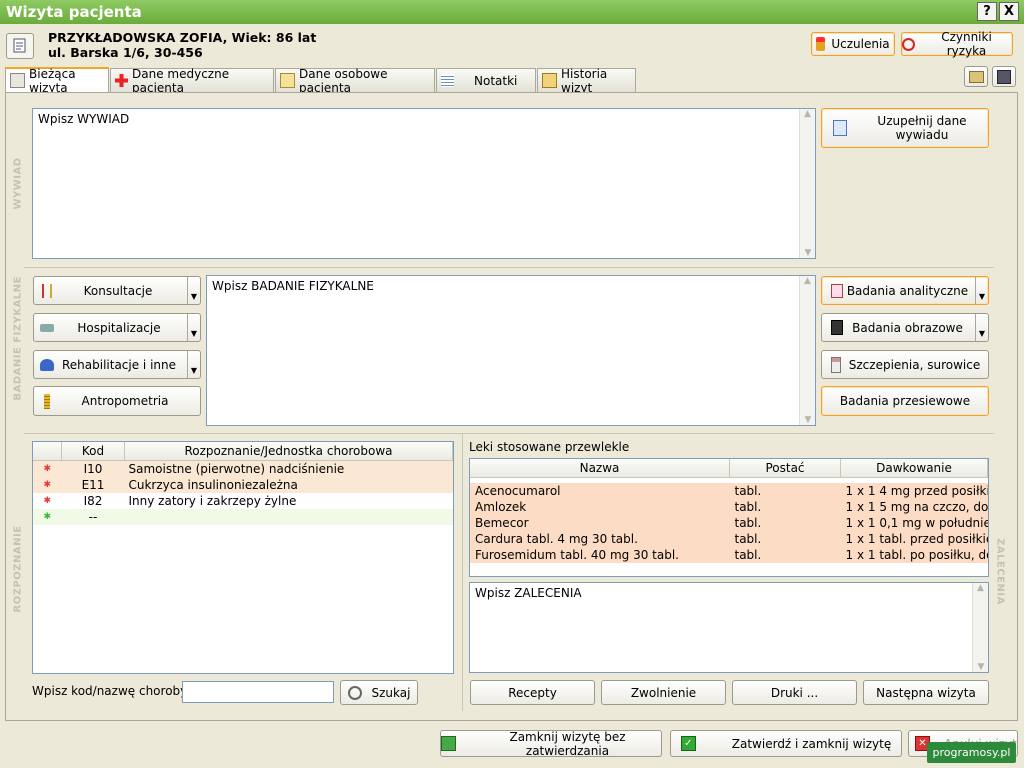 The image size is (1024, 768). I want to click on table-row: ✱ I82 Inny zatory i zakrzepy żylne, so click(243, 501).